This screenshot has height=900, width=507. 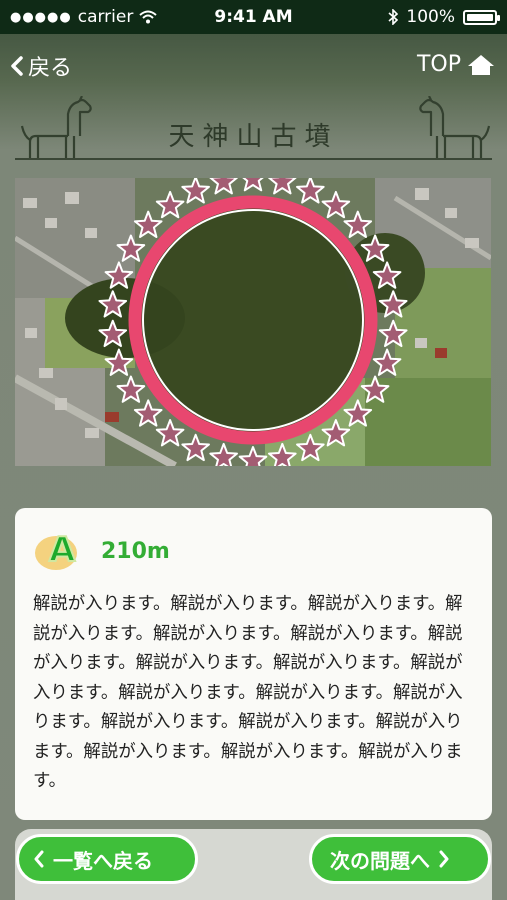 I want to click on home-icon, so click(x=481, y=64).